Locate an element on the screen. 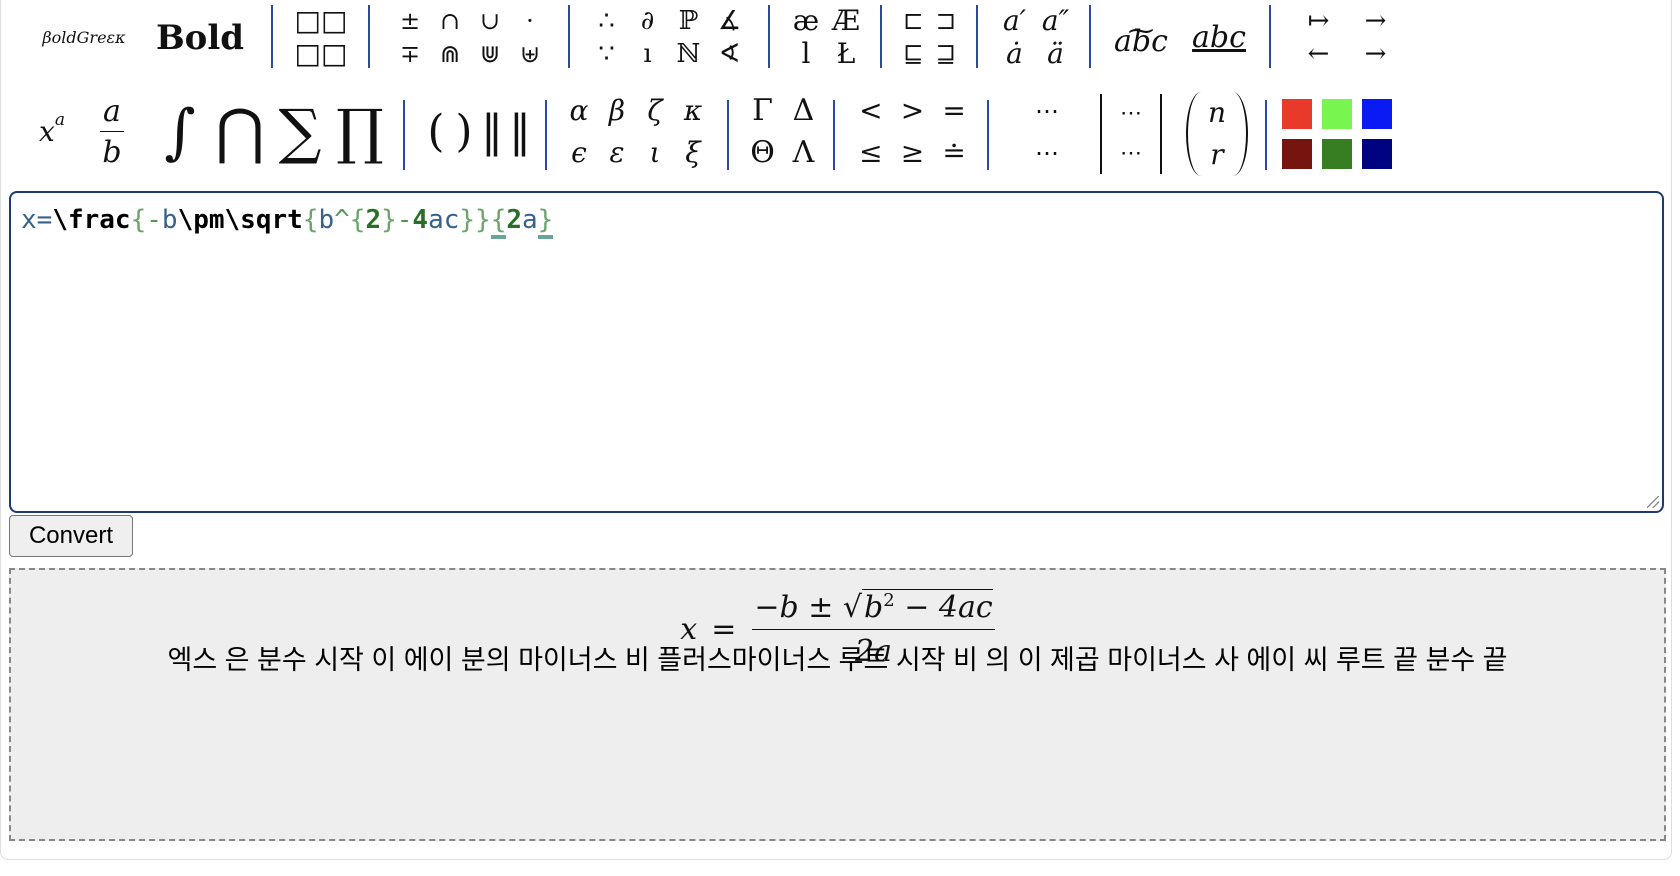 This screenshot has width=1680, height=876. relation-button: > is located at coordinates (913, 111).